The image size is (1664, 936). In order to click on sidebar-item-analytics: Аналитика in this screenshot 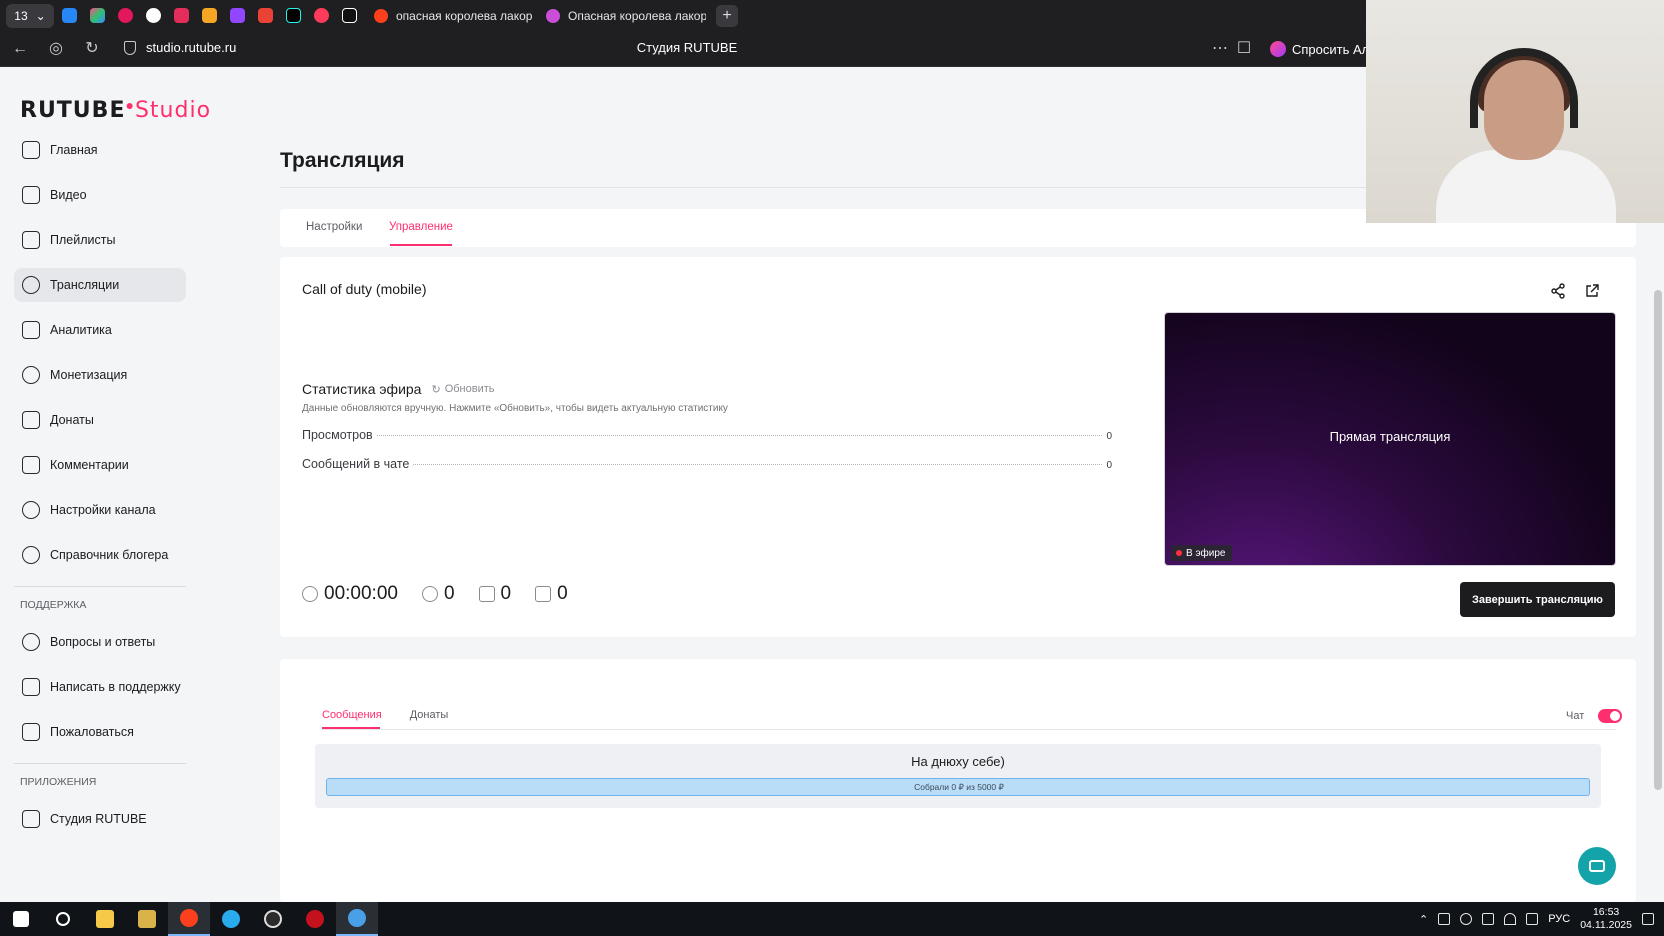, I will do `click(100, 330)`.